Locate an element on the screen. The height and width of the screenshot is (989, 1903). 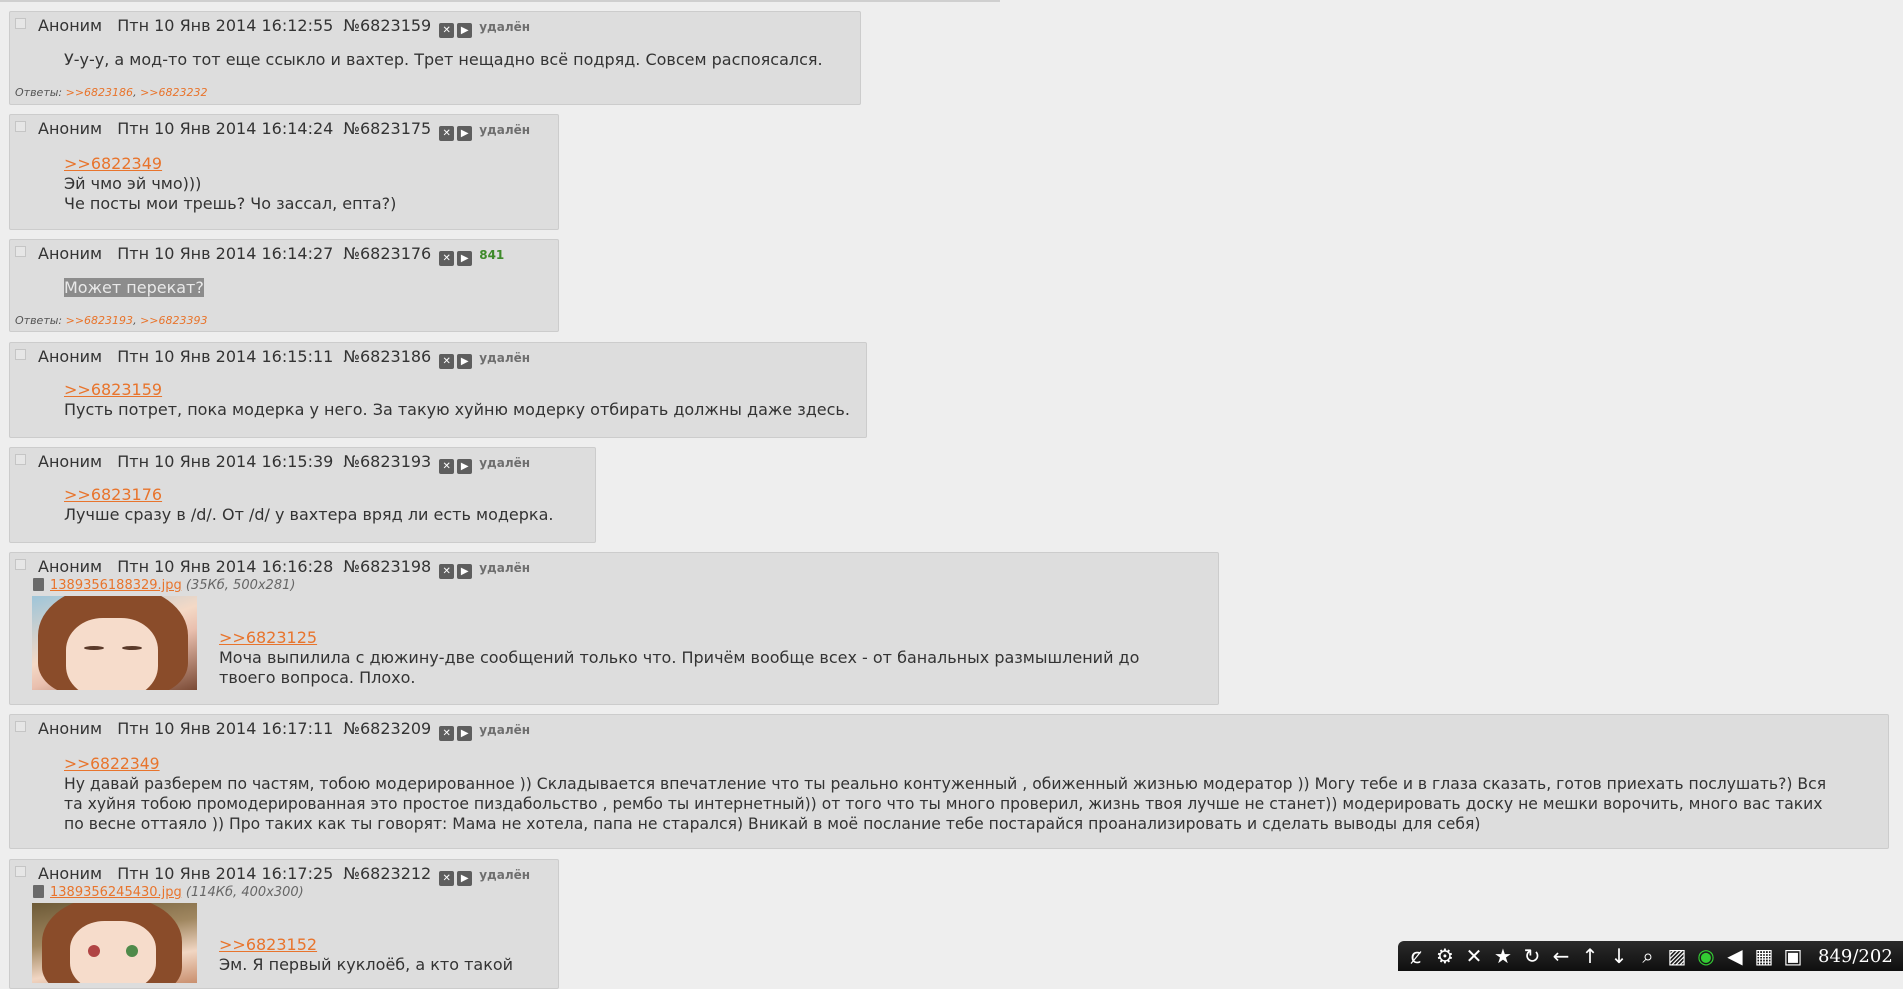
post-number: №6823212 is located at coordinates (387, 873).